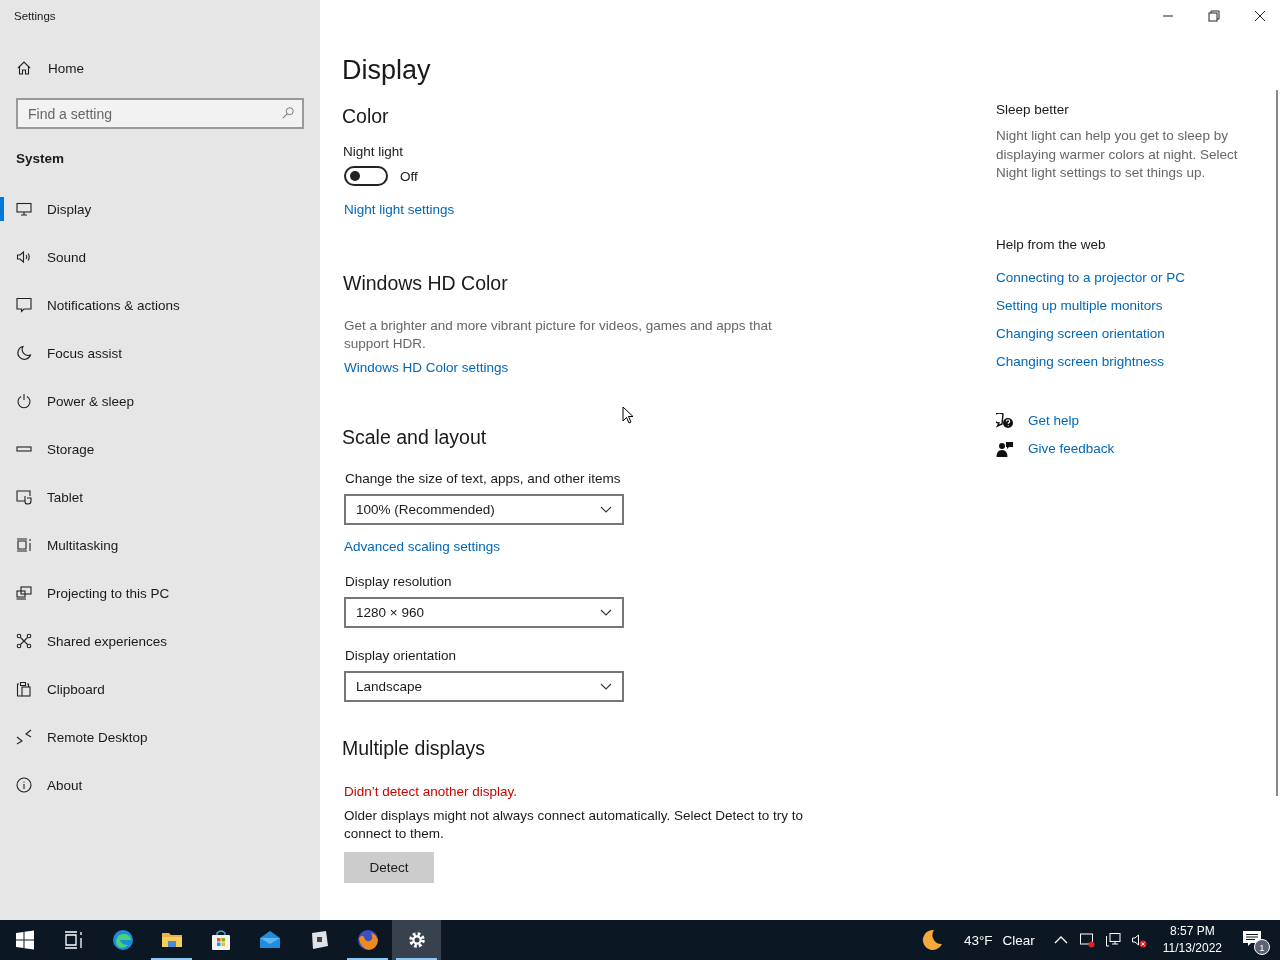 This screenshot has height=960, width=1280. I want to click on network-icon, so click(1112, 940).